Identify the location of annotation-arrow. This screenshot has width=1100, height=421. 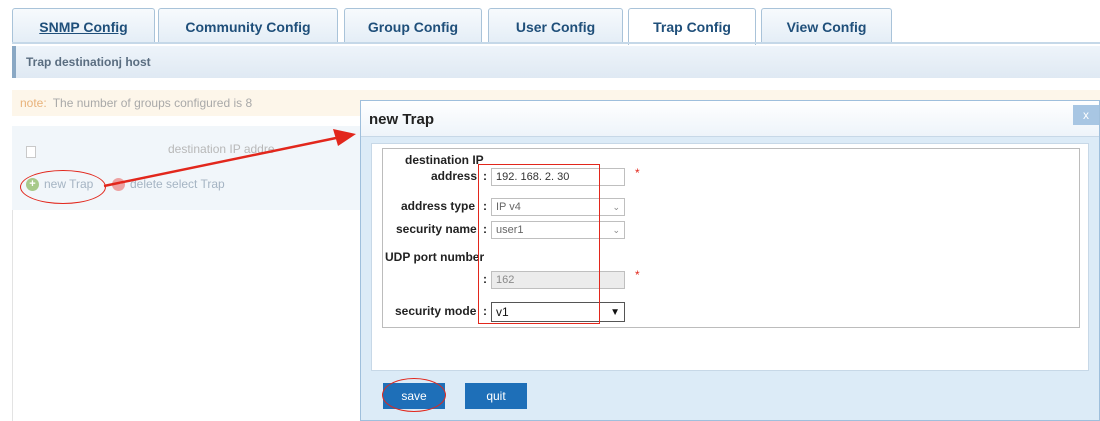
(229, 158).